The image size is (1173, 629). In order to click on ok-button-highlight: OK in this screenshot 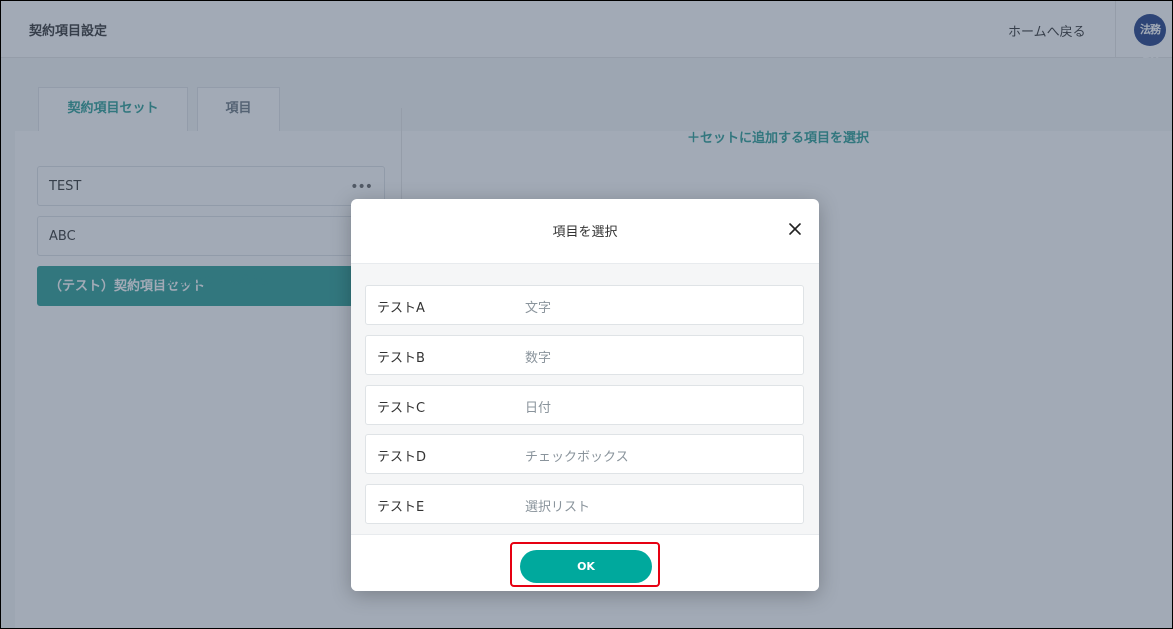, I will do `click(585, 564)`.